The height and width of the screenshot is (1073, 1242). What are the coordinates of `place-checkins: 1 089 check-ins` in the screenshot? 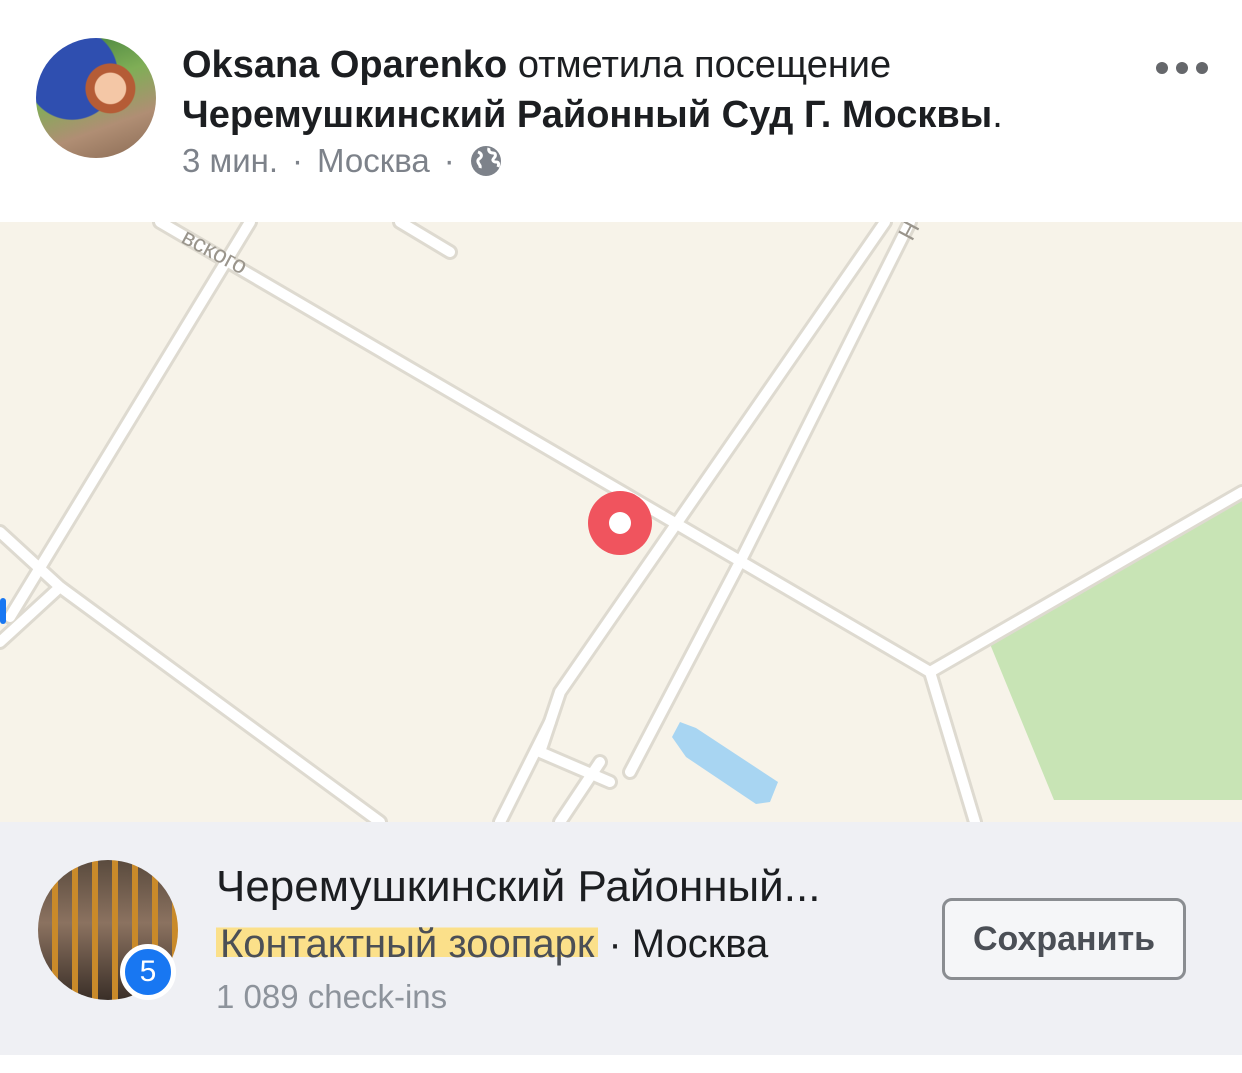 It's located at (332, 996).